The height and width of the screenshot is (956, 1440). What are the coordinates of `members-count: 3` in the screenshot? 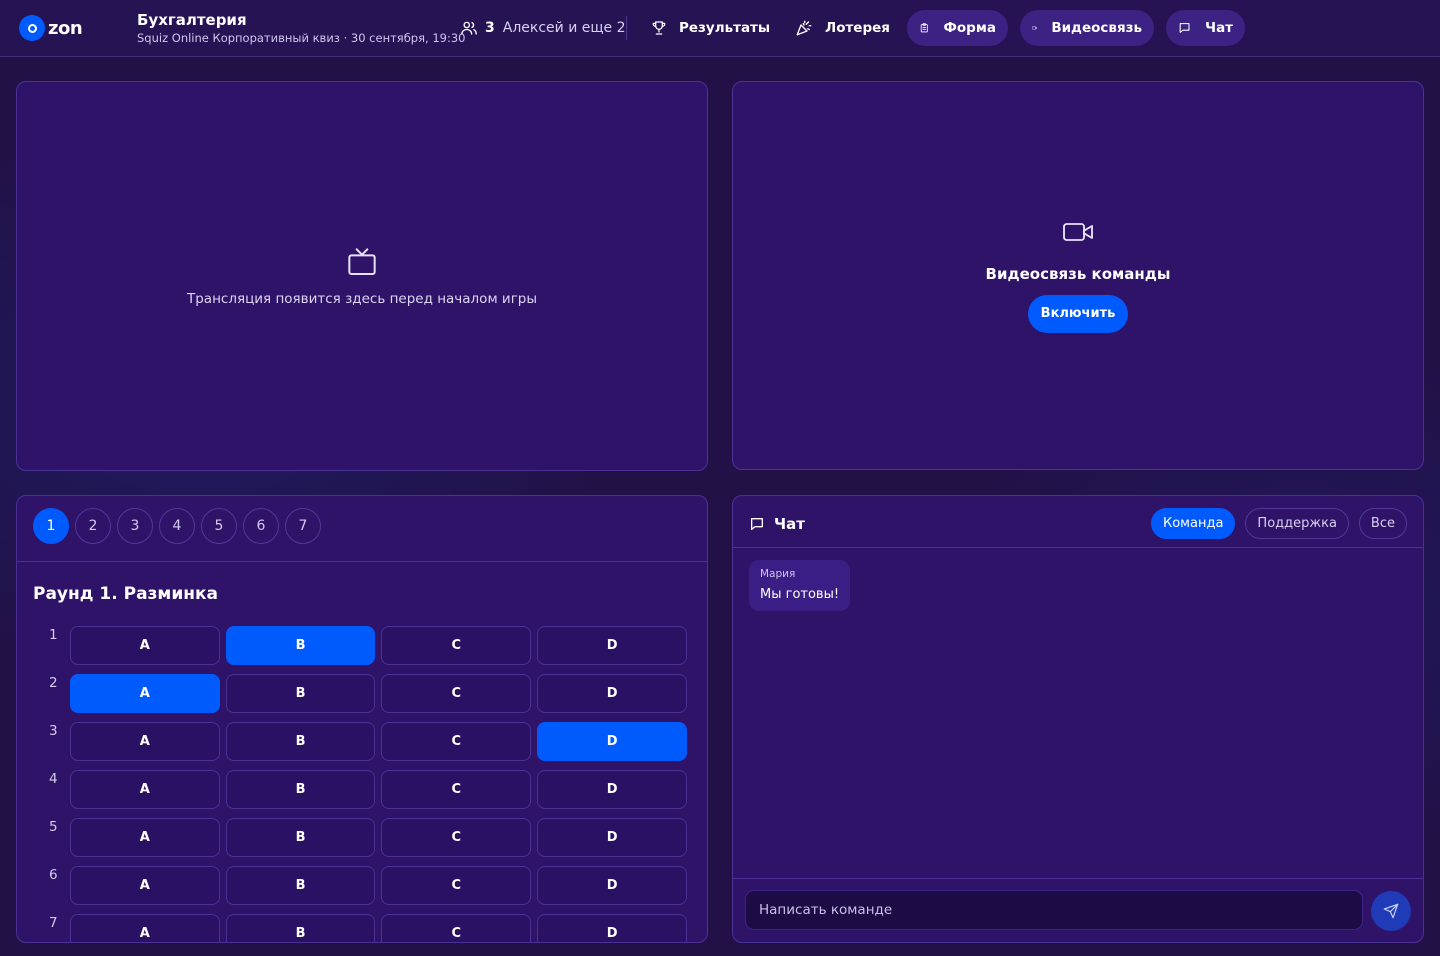 It's located at (490, 28).